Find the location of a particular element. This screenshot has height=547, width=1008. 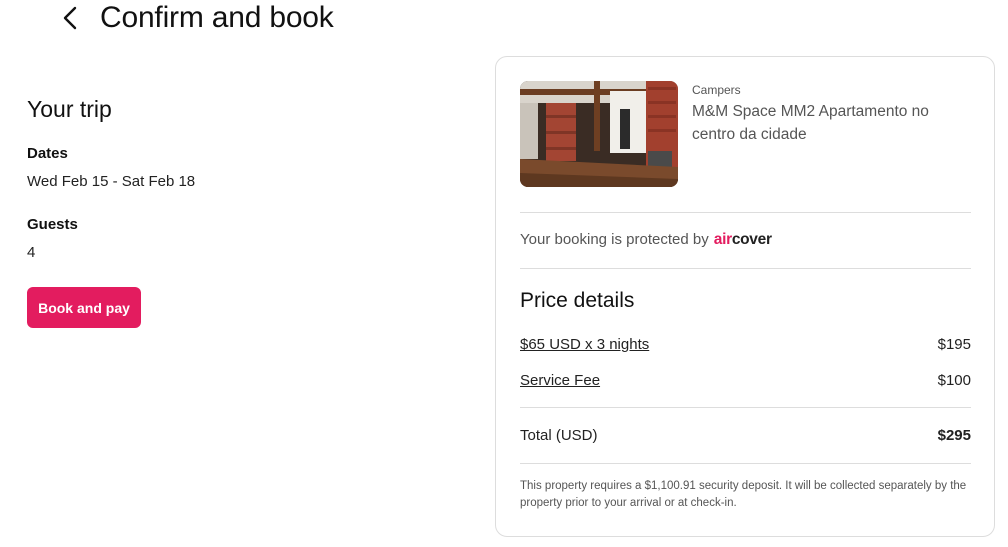

listing-photo is located at coordinates (599, 134).